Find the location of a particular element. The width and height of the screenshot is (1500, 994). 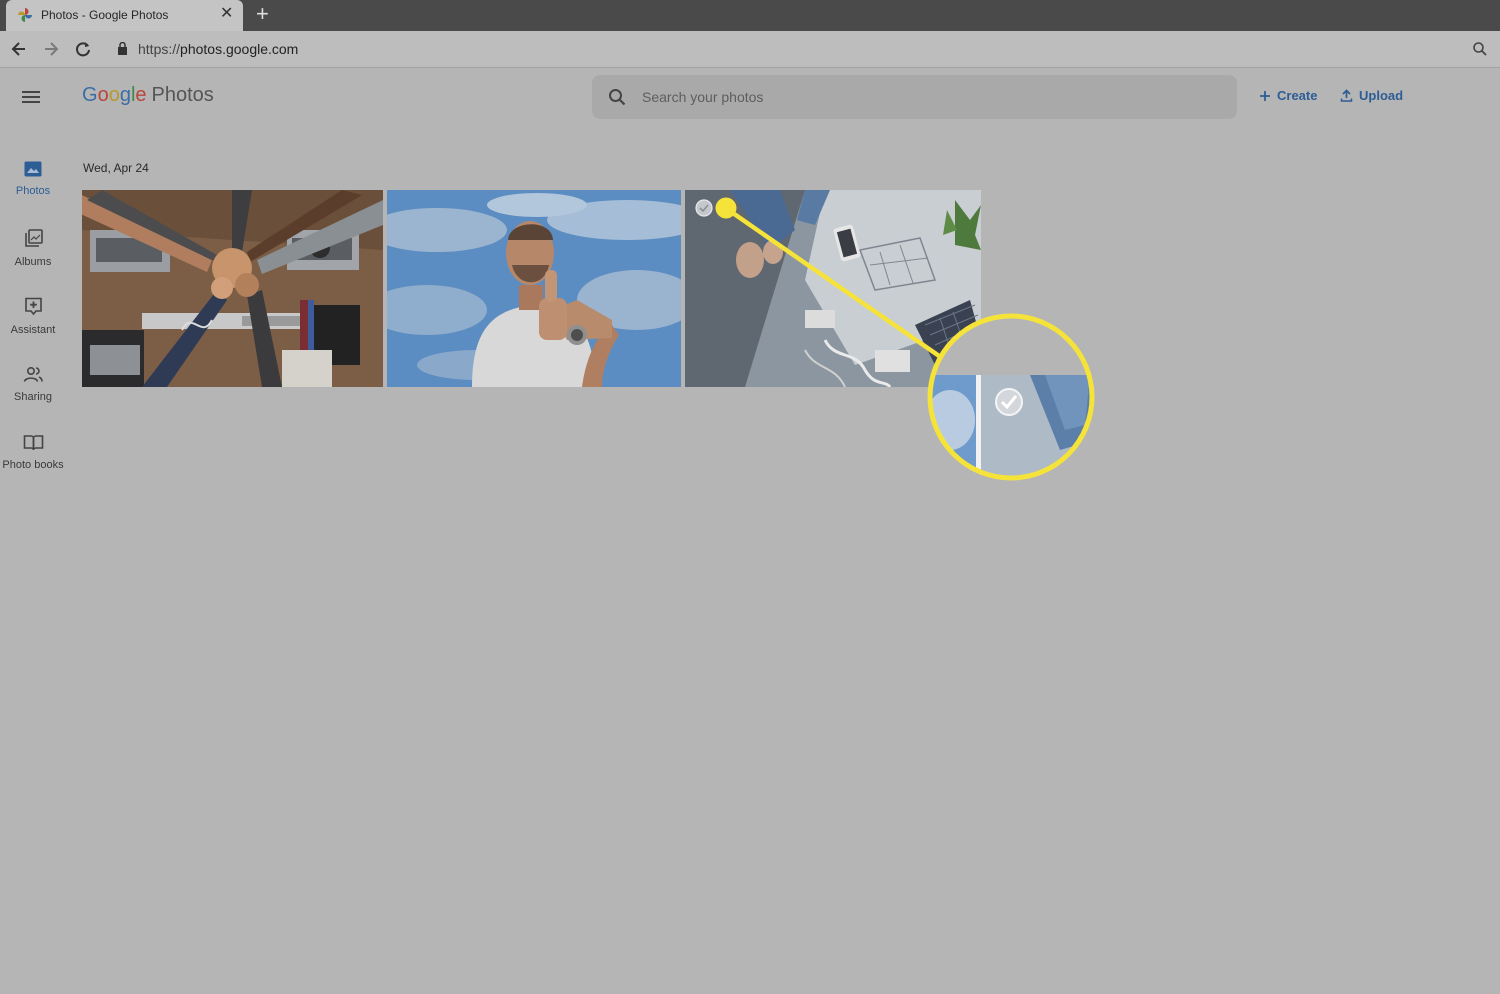

browser-toolbar: https://photos.google.com is located at coordinates (750, 49).